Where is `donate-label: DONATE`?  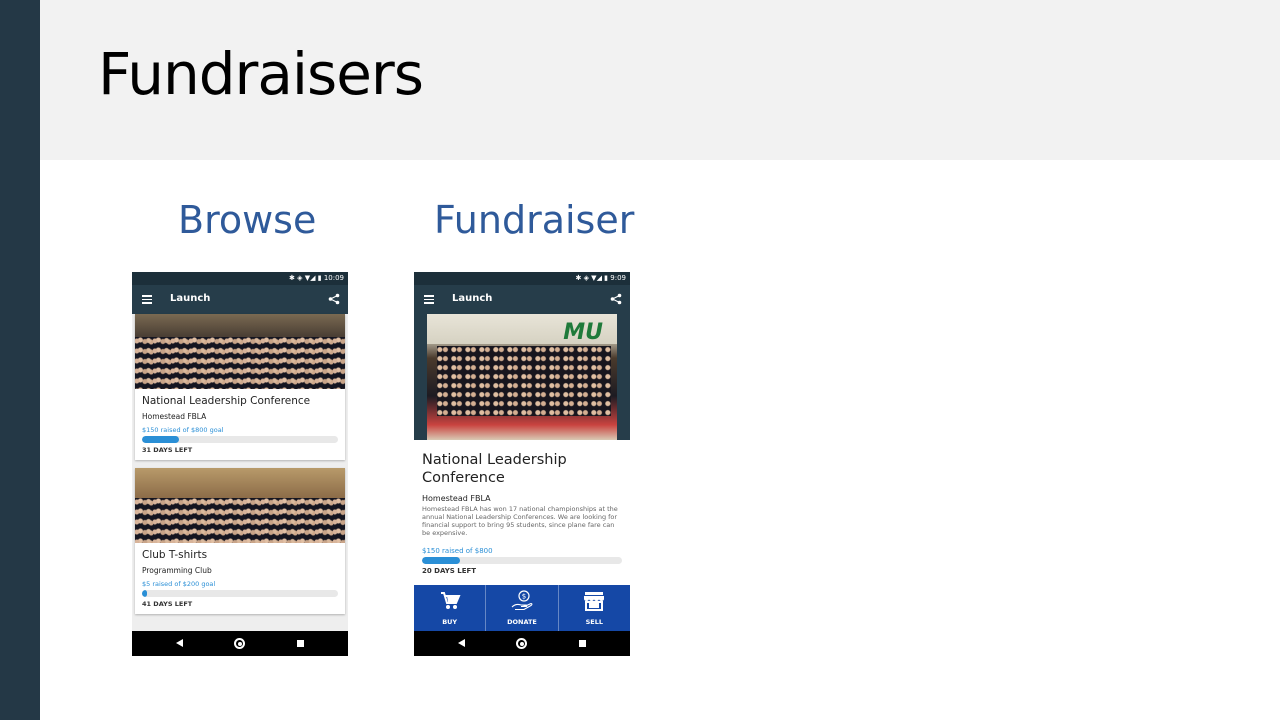
donate-label: DONATE is located at coordinates (522, 622).